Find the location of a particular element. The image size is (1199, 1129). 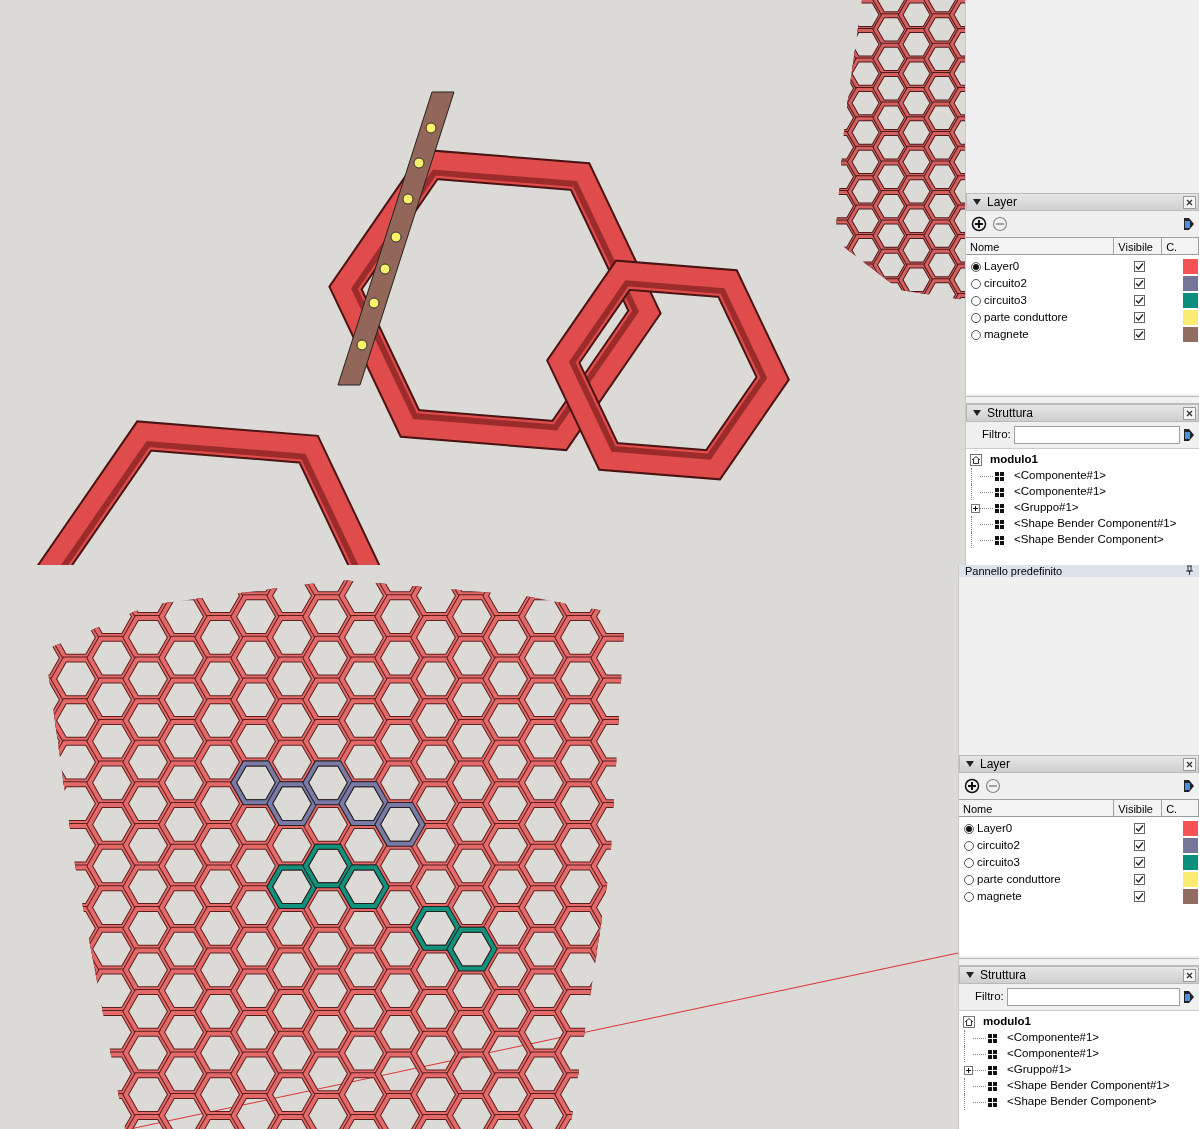

pin-icon is located at coordinates (1189, 570).